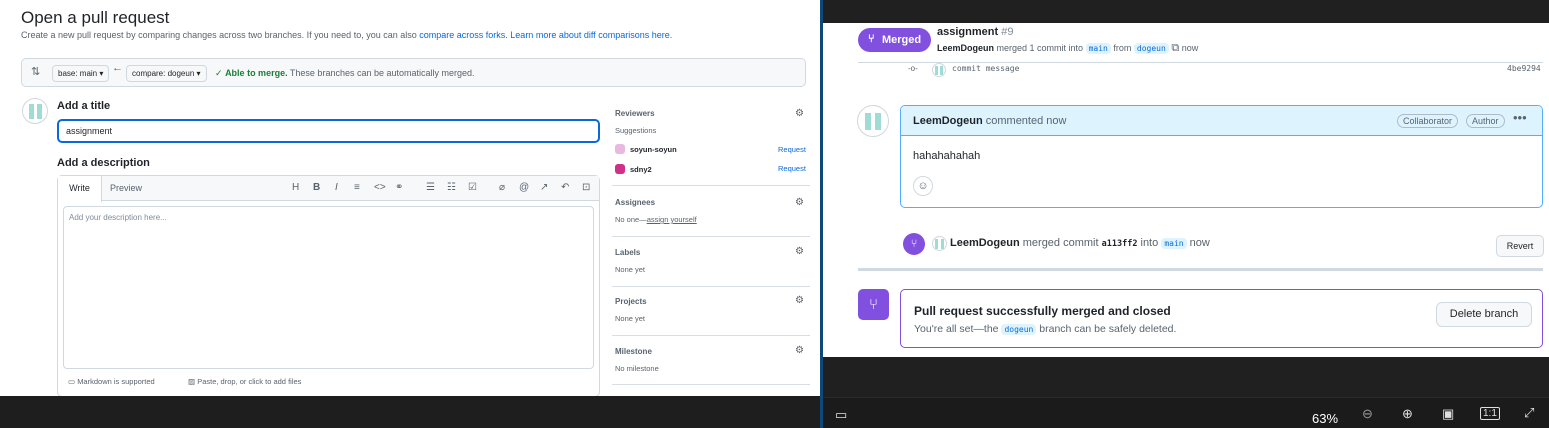  What do you see at coordinates (1175, 48) in the screenshot?
I see `copy-icon: ⧉` at bounding box center [1175, 48].